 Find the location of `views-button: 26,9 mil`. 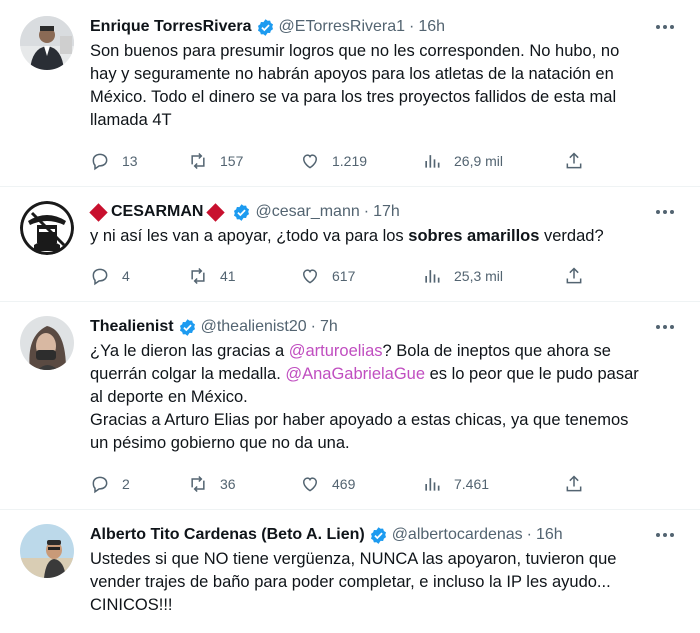

views-button: 26,9 mil is located at coordinates (493, 161).